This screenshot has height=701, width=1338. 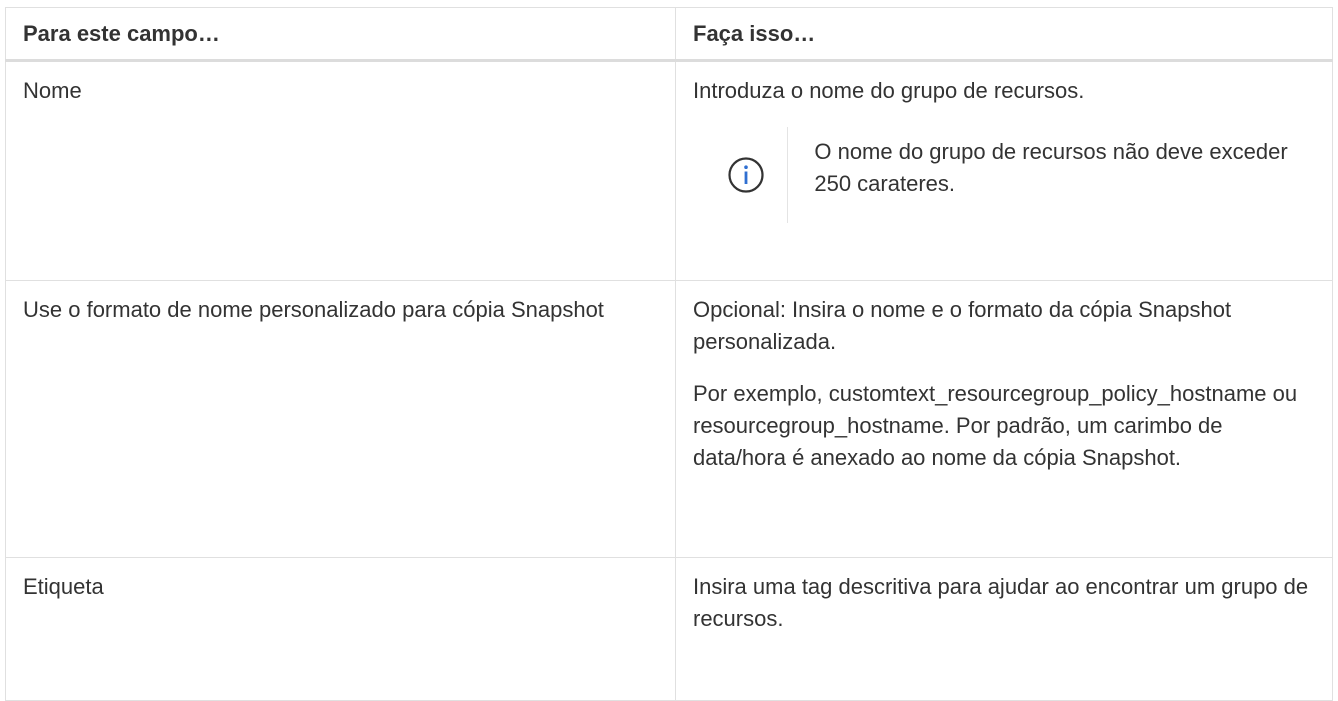 I want to click on action-text: Introduza o nome do grupo de recursos., so click(x=889, y=90).